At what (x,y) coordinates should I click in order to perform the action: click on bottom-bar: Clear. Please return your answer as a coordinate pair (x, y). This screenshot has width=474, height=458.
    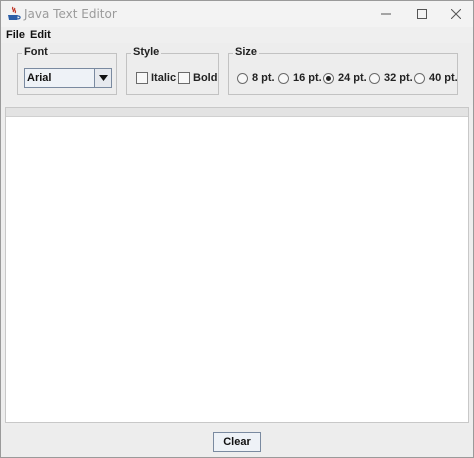
    Looking at the image, I should click on (237, 441).